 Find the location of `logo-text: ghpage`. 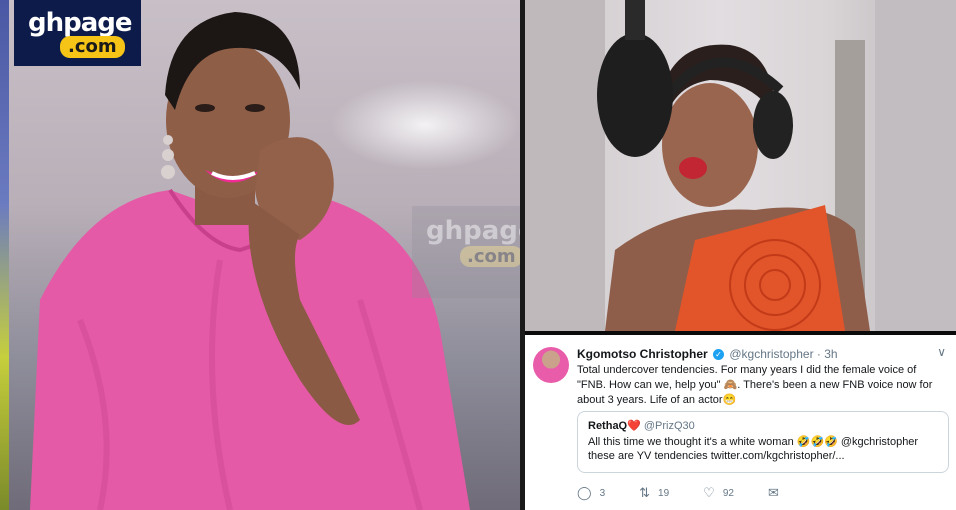

logo-text: ghpage is located at coordinates (80, 23).